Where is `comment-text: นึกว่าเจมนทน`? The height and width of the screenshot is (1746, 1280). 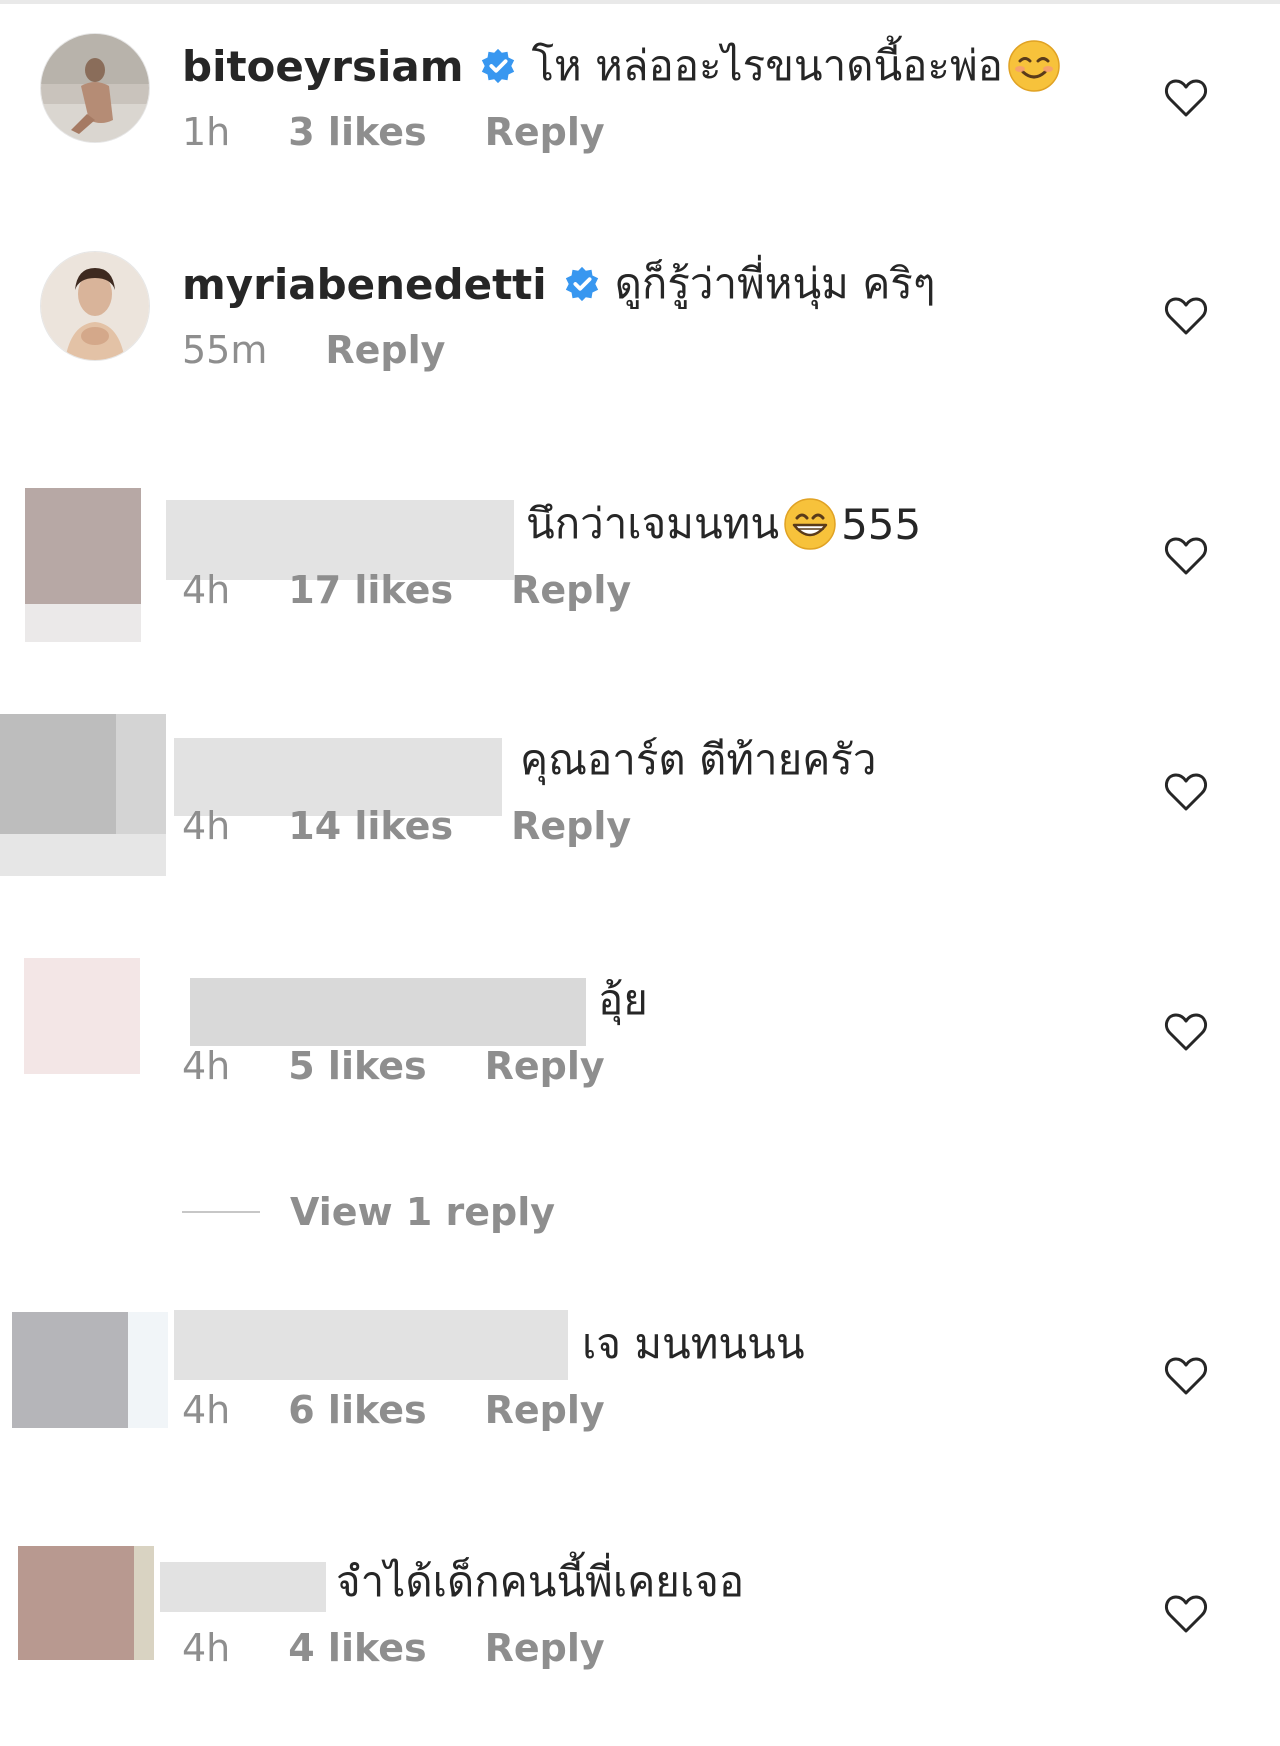
comment-text: นึกว่าเจมนทน is located at coordinates (653, 523).